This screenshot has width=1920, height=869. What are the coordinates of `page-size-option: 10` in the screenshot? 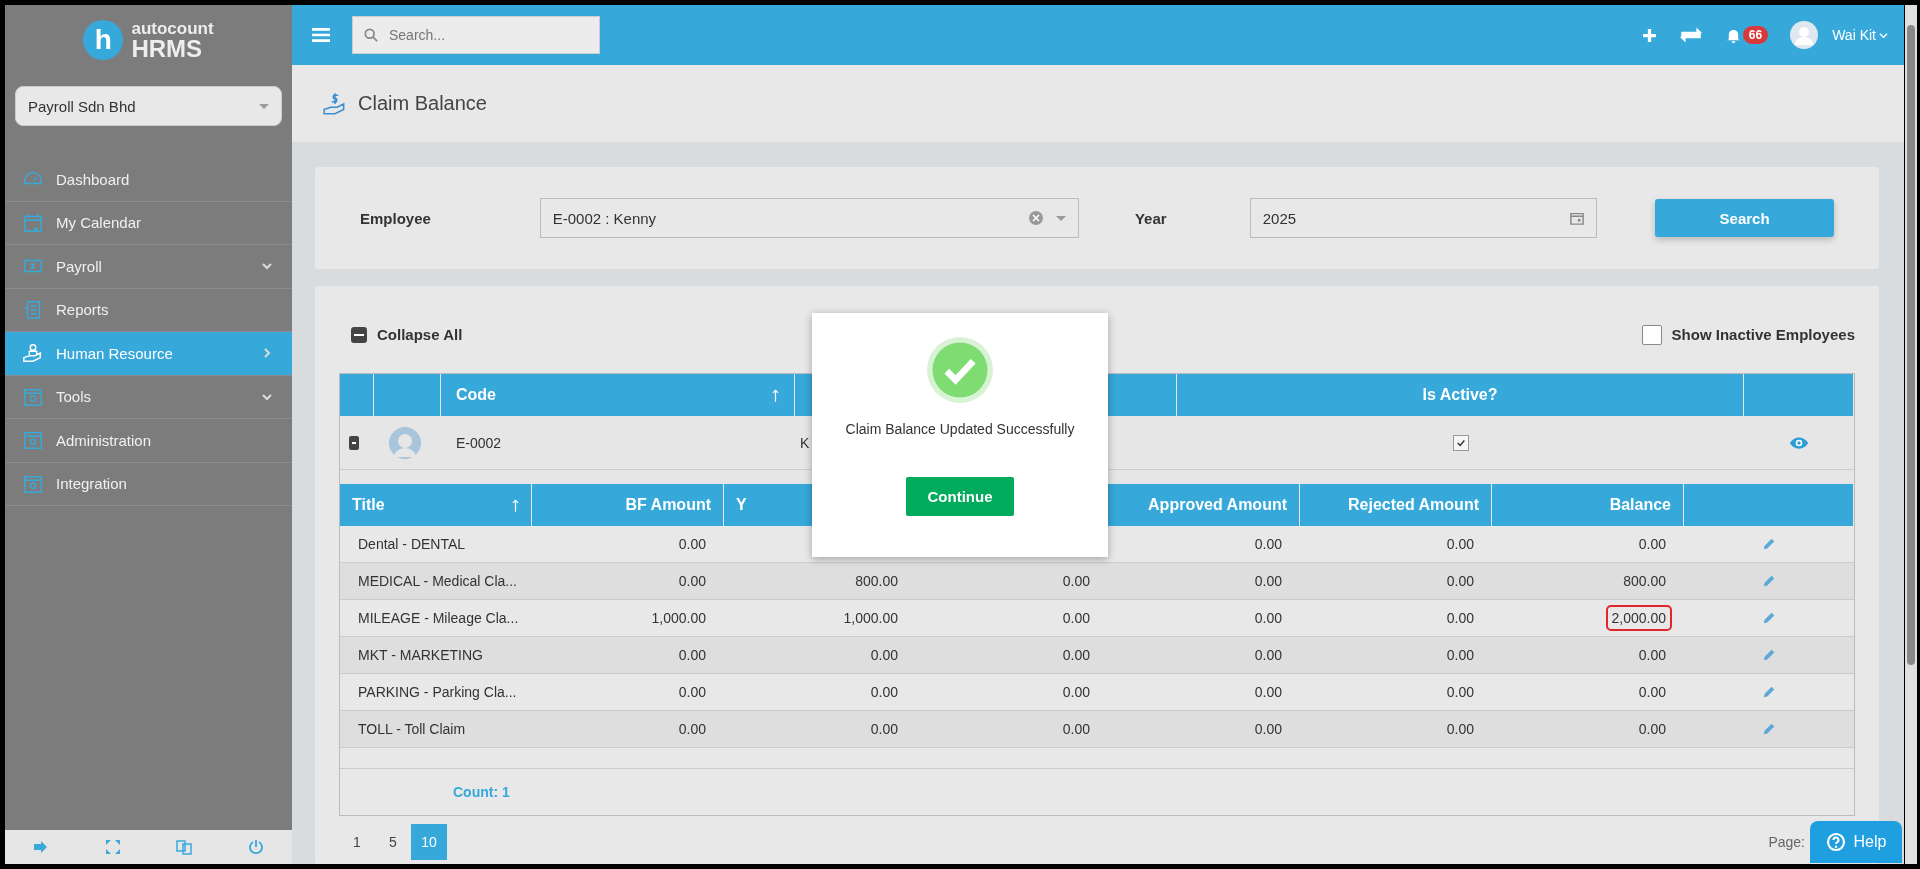 It's located at (429, 842).